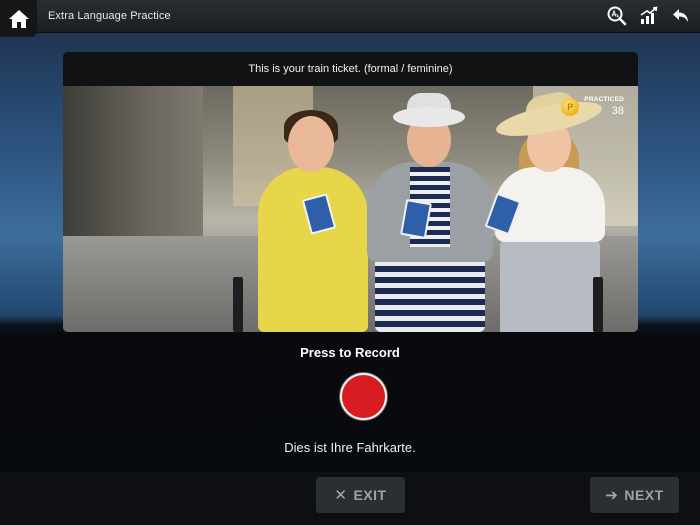  Describe the element at coordinates (592, 107) in the screenshot. I see `practiced-badge: P PRACTICED 38` at that location.